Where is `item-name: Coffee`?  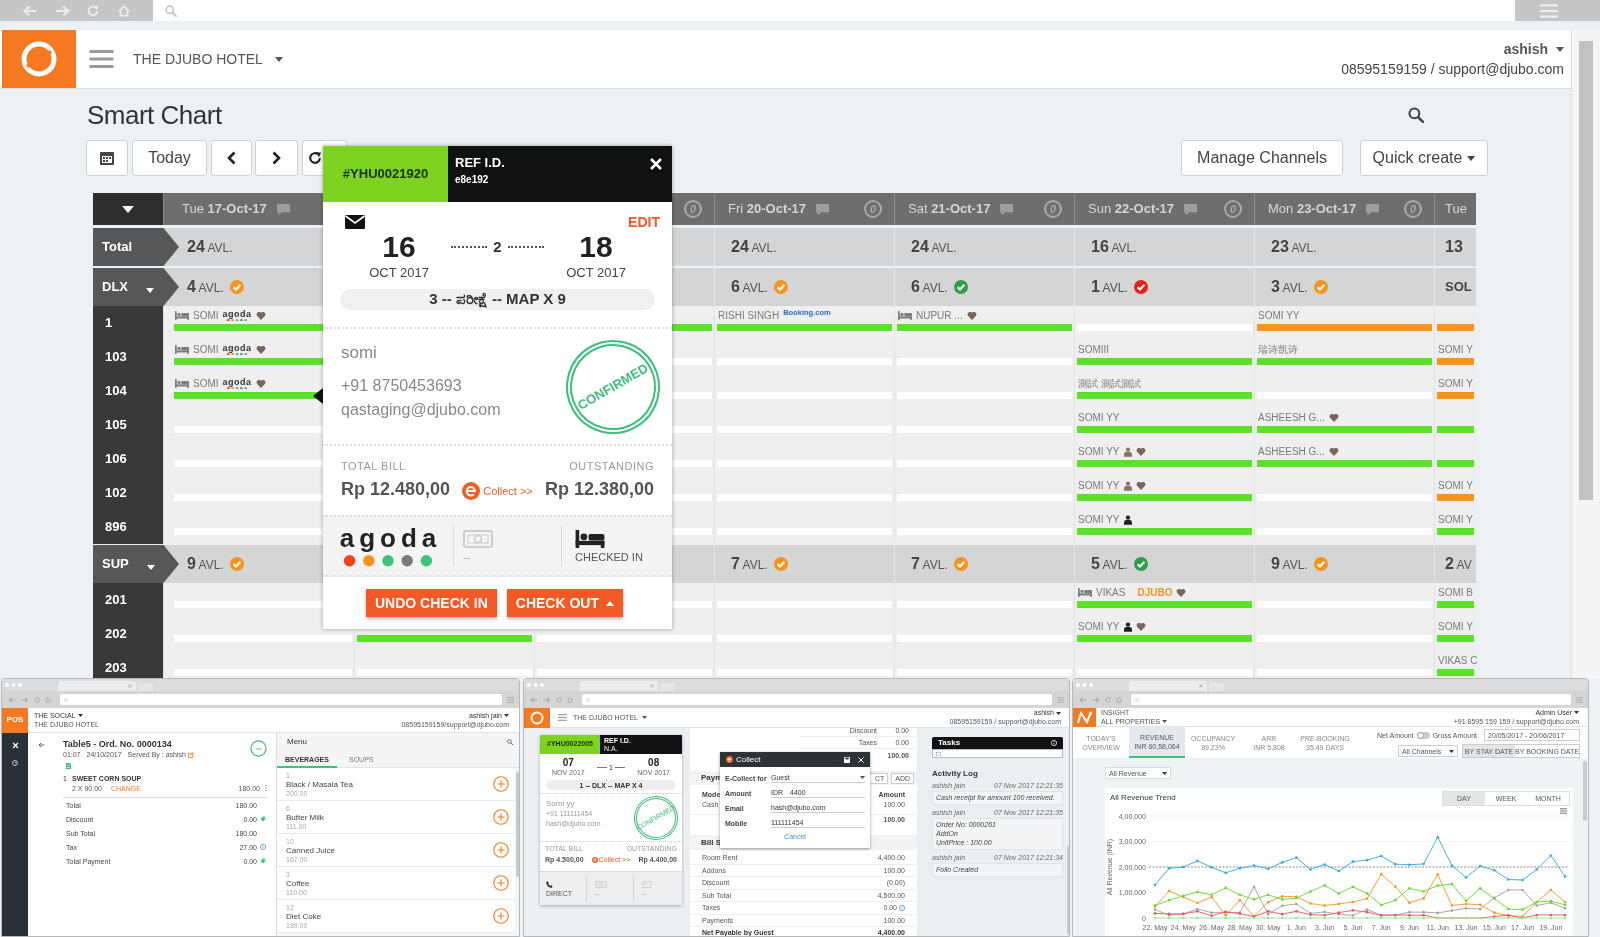
item-name: Coffee is located at coordinates (298, 883).